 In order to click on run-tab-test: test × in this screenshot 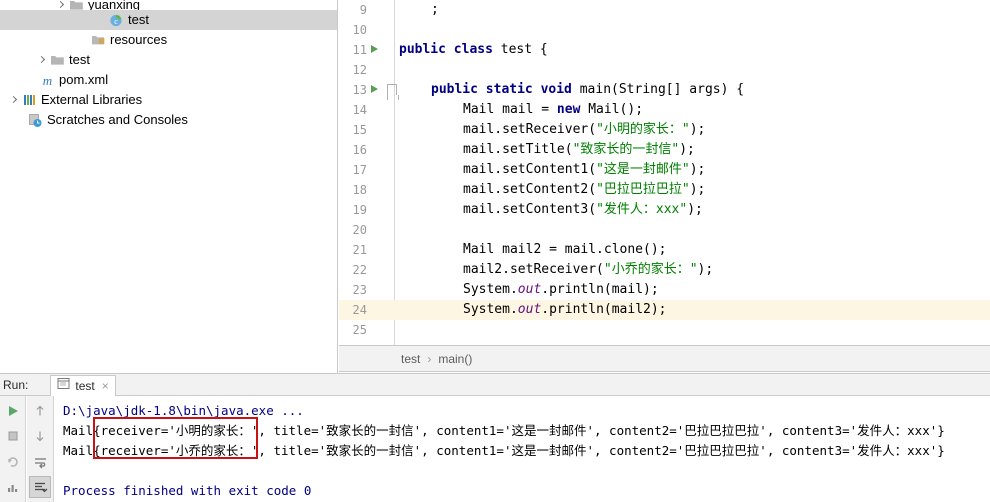, I will do `click(83, 385)`.